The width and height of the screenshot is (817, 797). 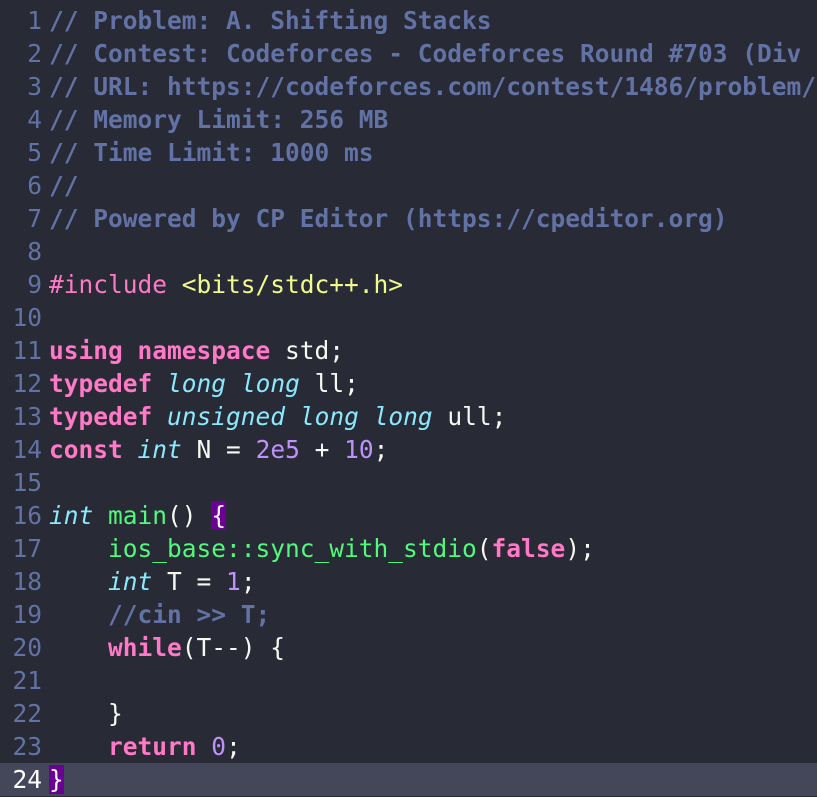 I want to click on code-text: // Memory Limit: 256 MB, so click(x=218, y=119).